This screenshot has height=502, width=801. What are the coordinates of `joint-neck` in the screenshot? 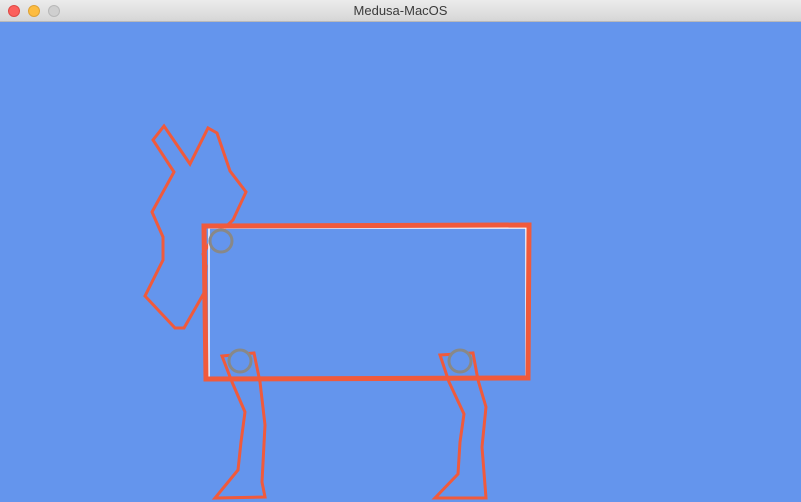 It's located at (221, 241).